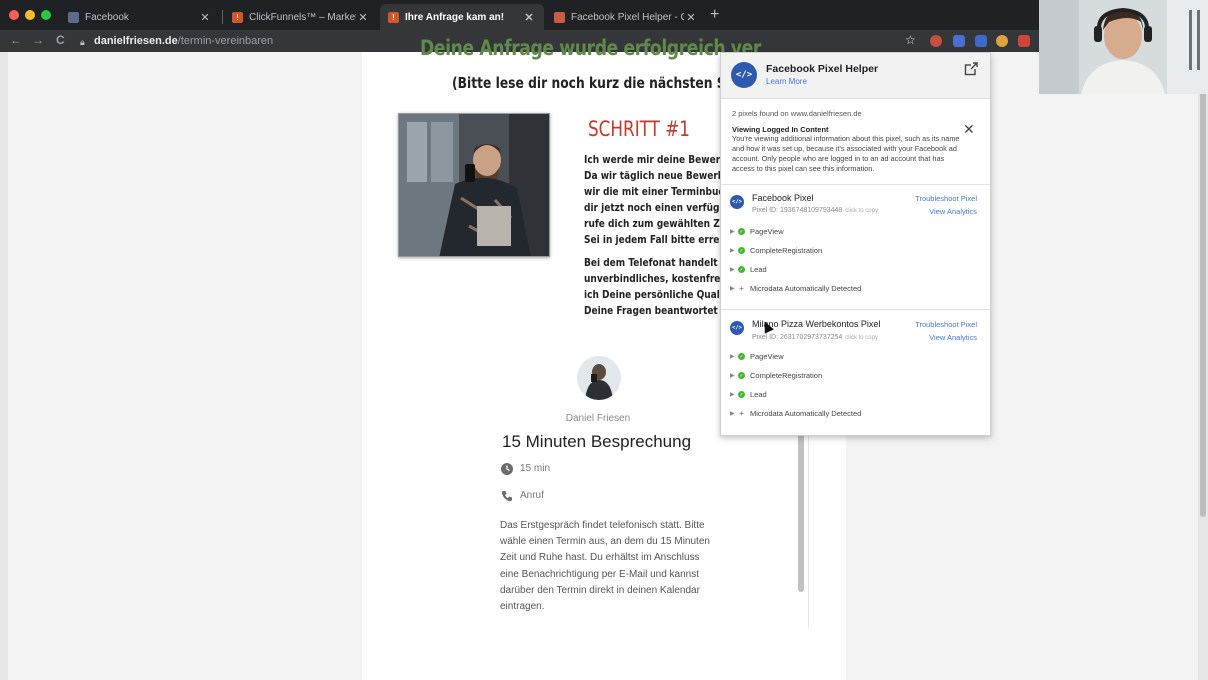  I want to click on new-tab-button: +, so click(714, 15).